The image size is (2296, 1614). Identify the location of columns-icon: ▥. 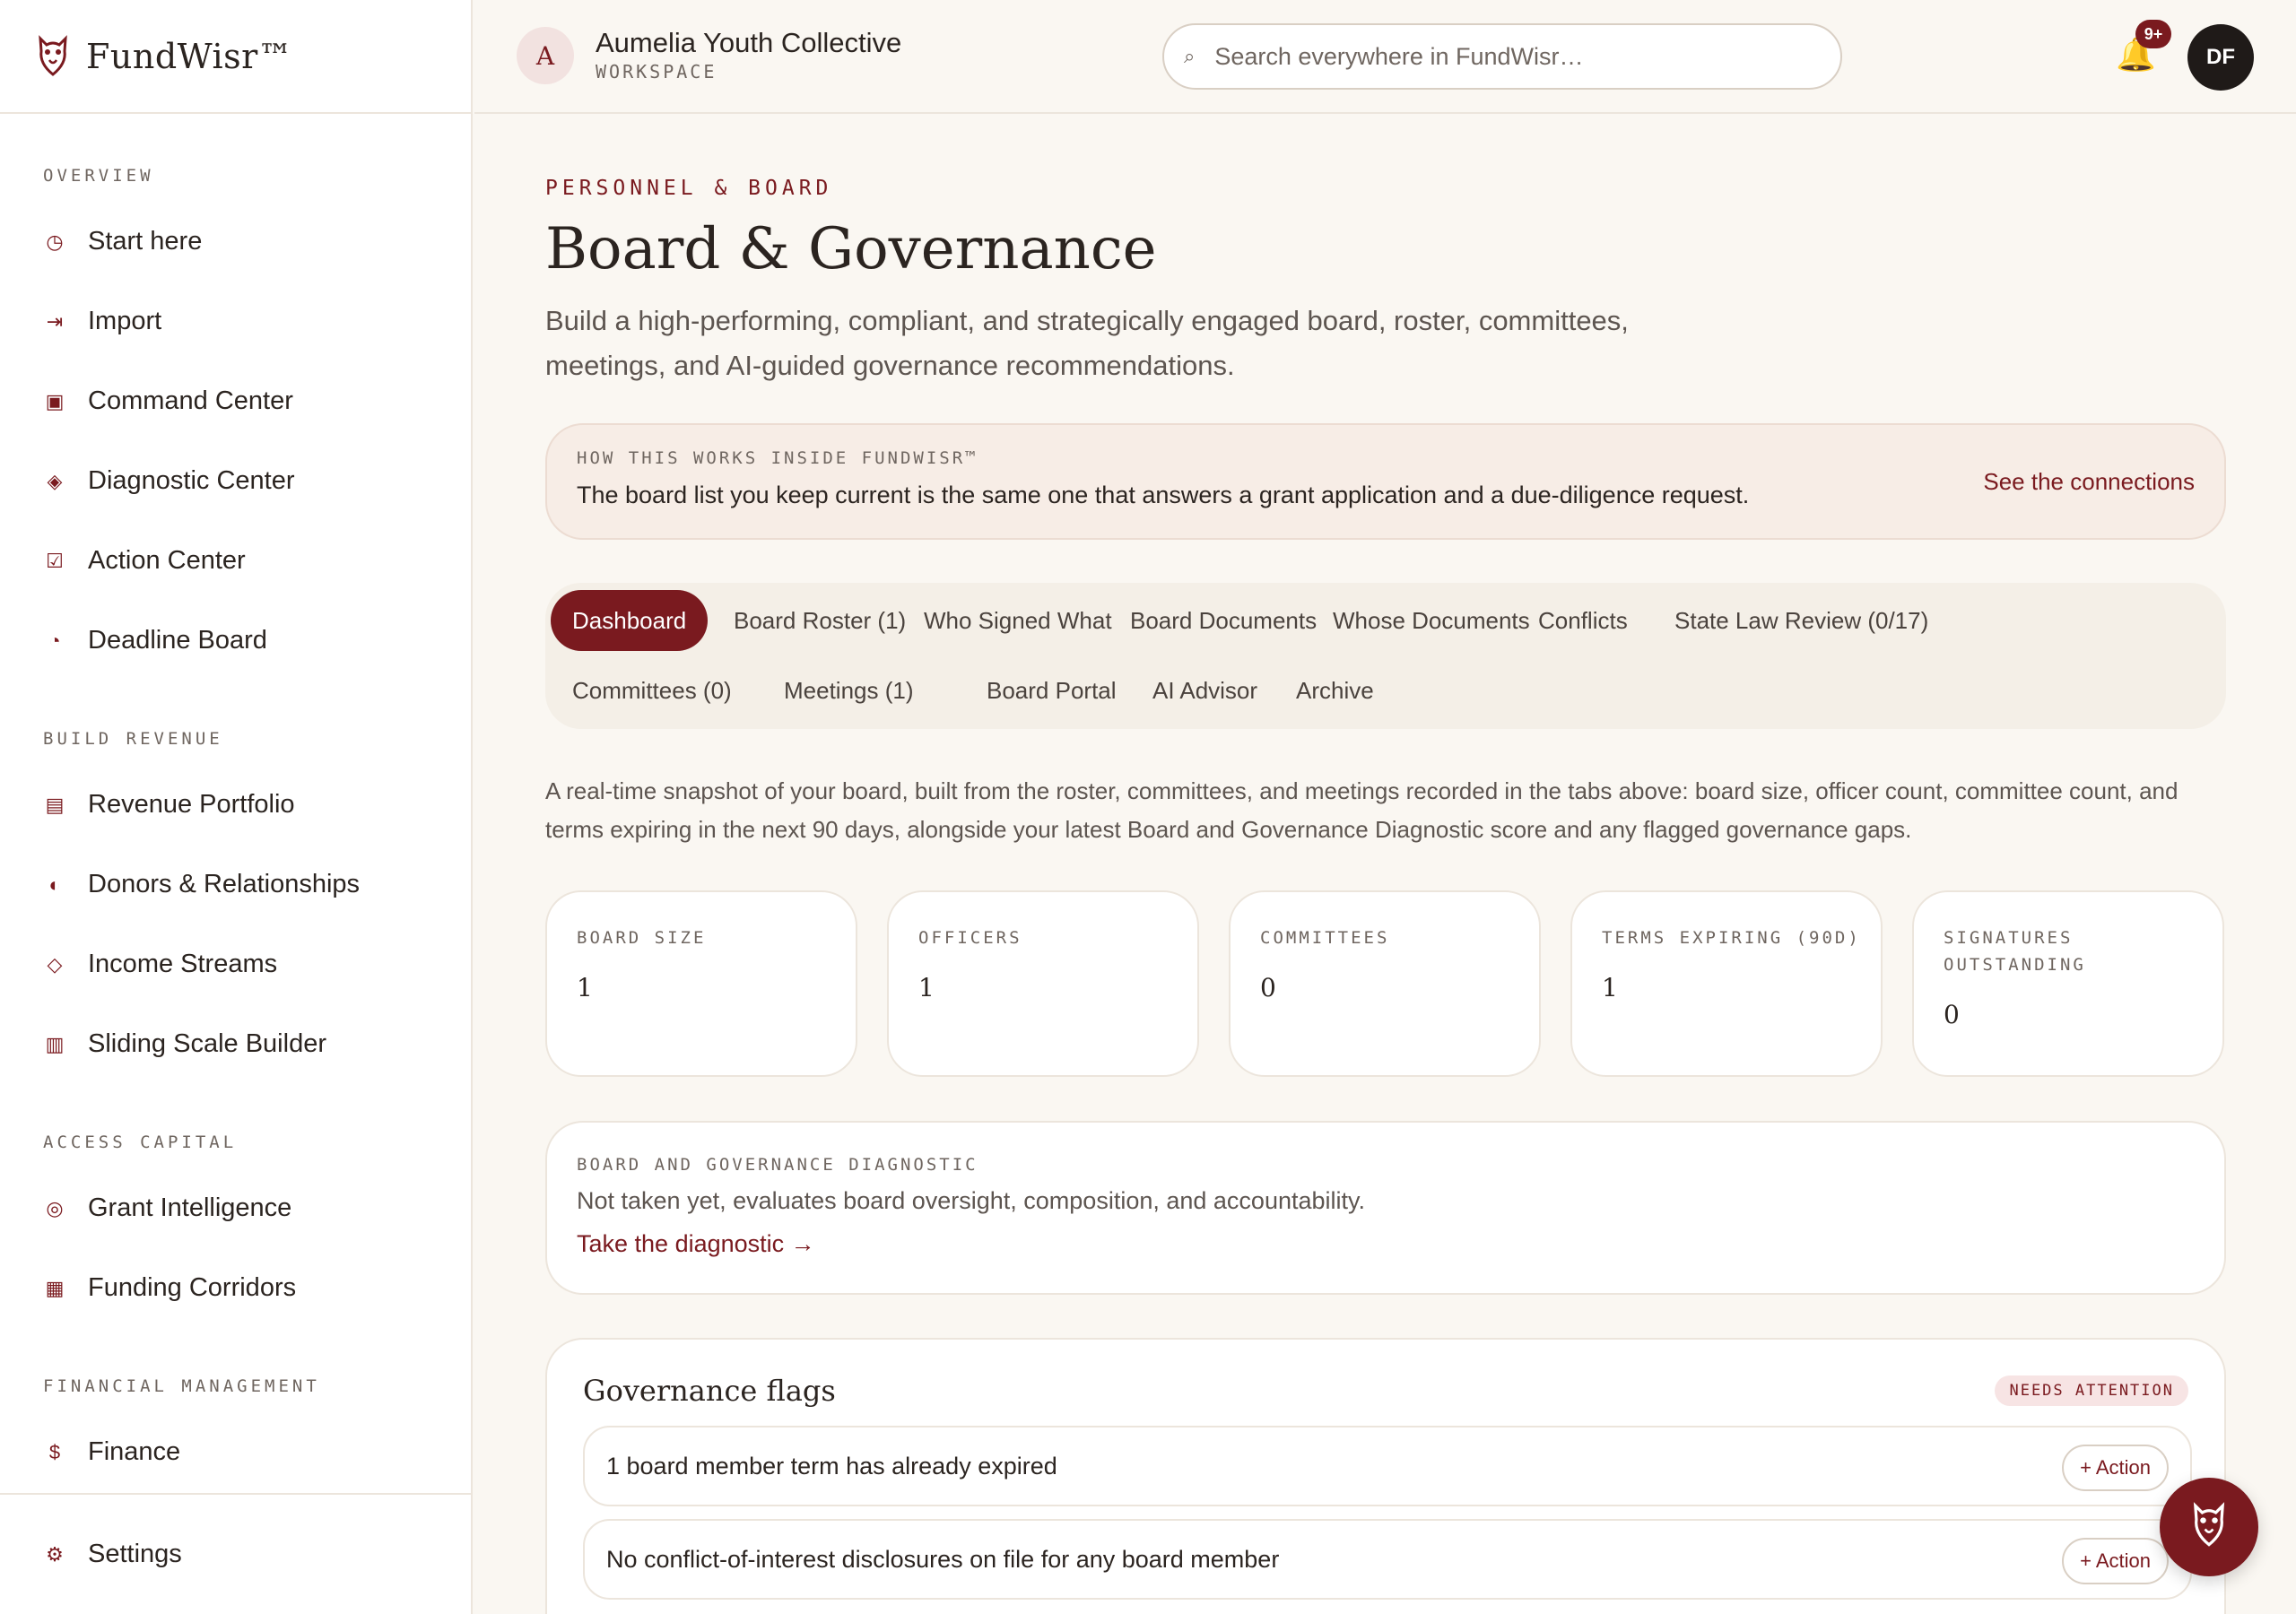
(55, 1043).